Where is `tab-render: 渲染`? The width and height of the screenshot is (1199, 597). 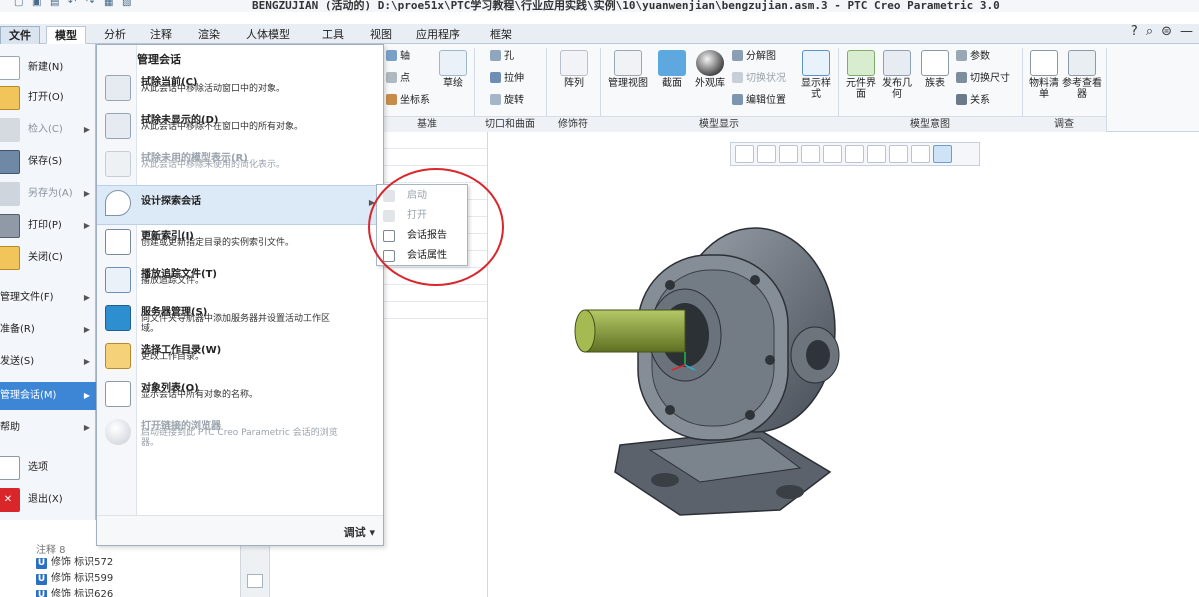
tab-render: 渲染 is located at coordinates (209, 35).